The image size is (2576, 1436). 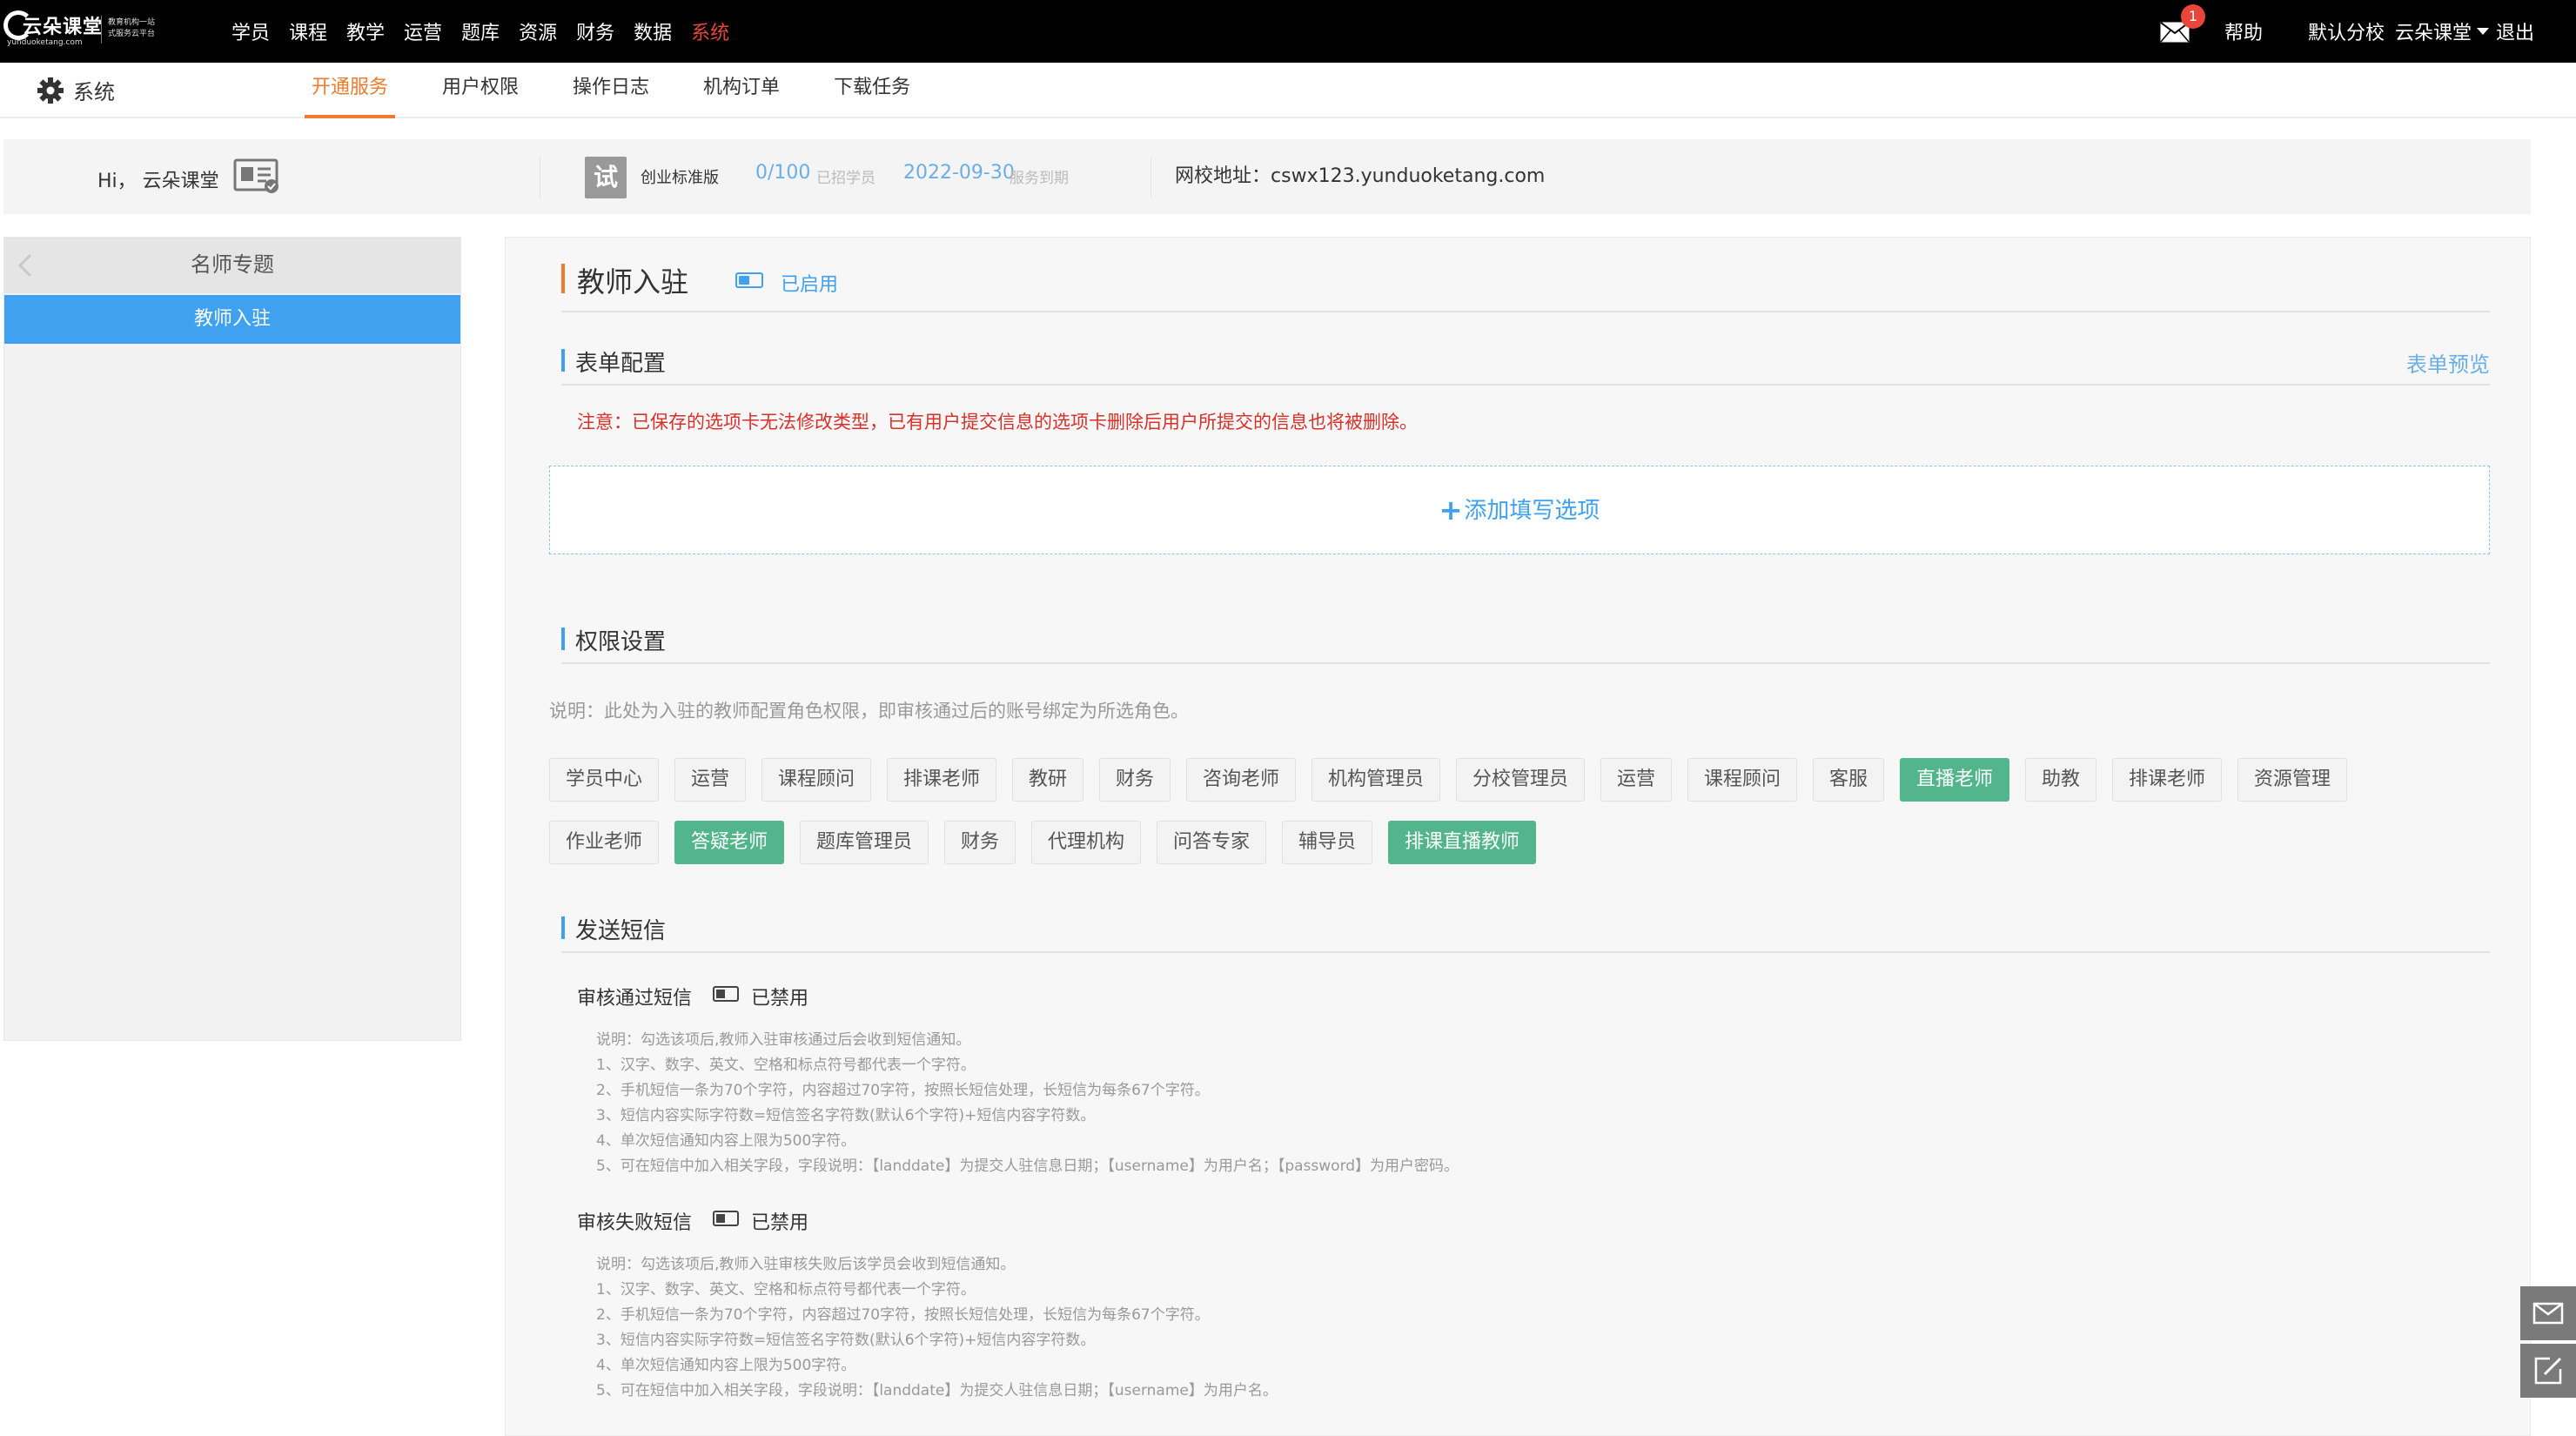 I want to click on school-name: 默认分校, so click(x=2346, y=33).